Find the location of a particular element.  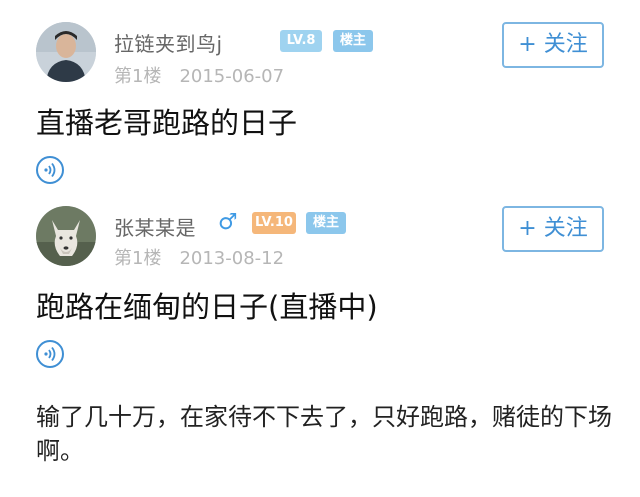

person-avatar-icon is located at coordinates (66, 52).